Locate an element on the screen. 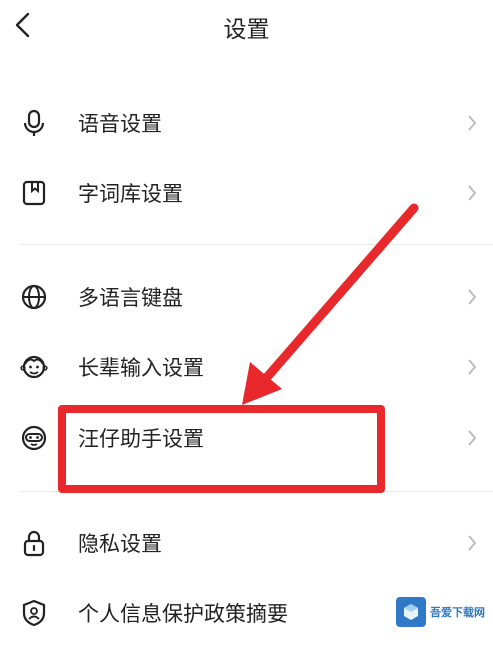  elder-face-icon is located at coordinates (34, 367).